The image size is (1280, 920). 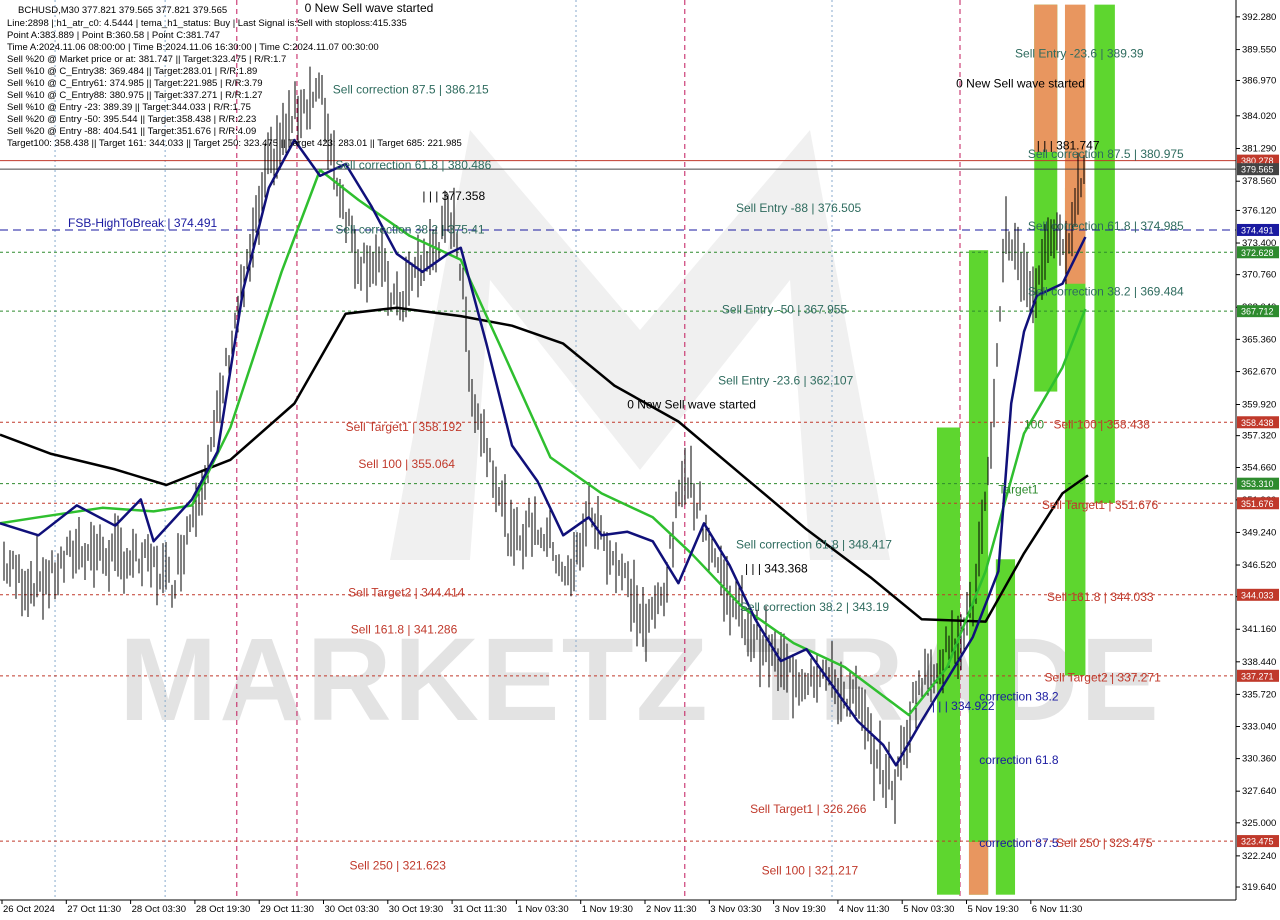 What do you see at coordinates (1106, 226) in the screenshot?
I see `annotation-24: Sell correction 61.8 | 374.985` at bounding box center [1106, 226].